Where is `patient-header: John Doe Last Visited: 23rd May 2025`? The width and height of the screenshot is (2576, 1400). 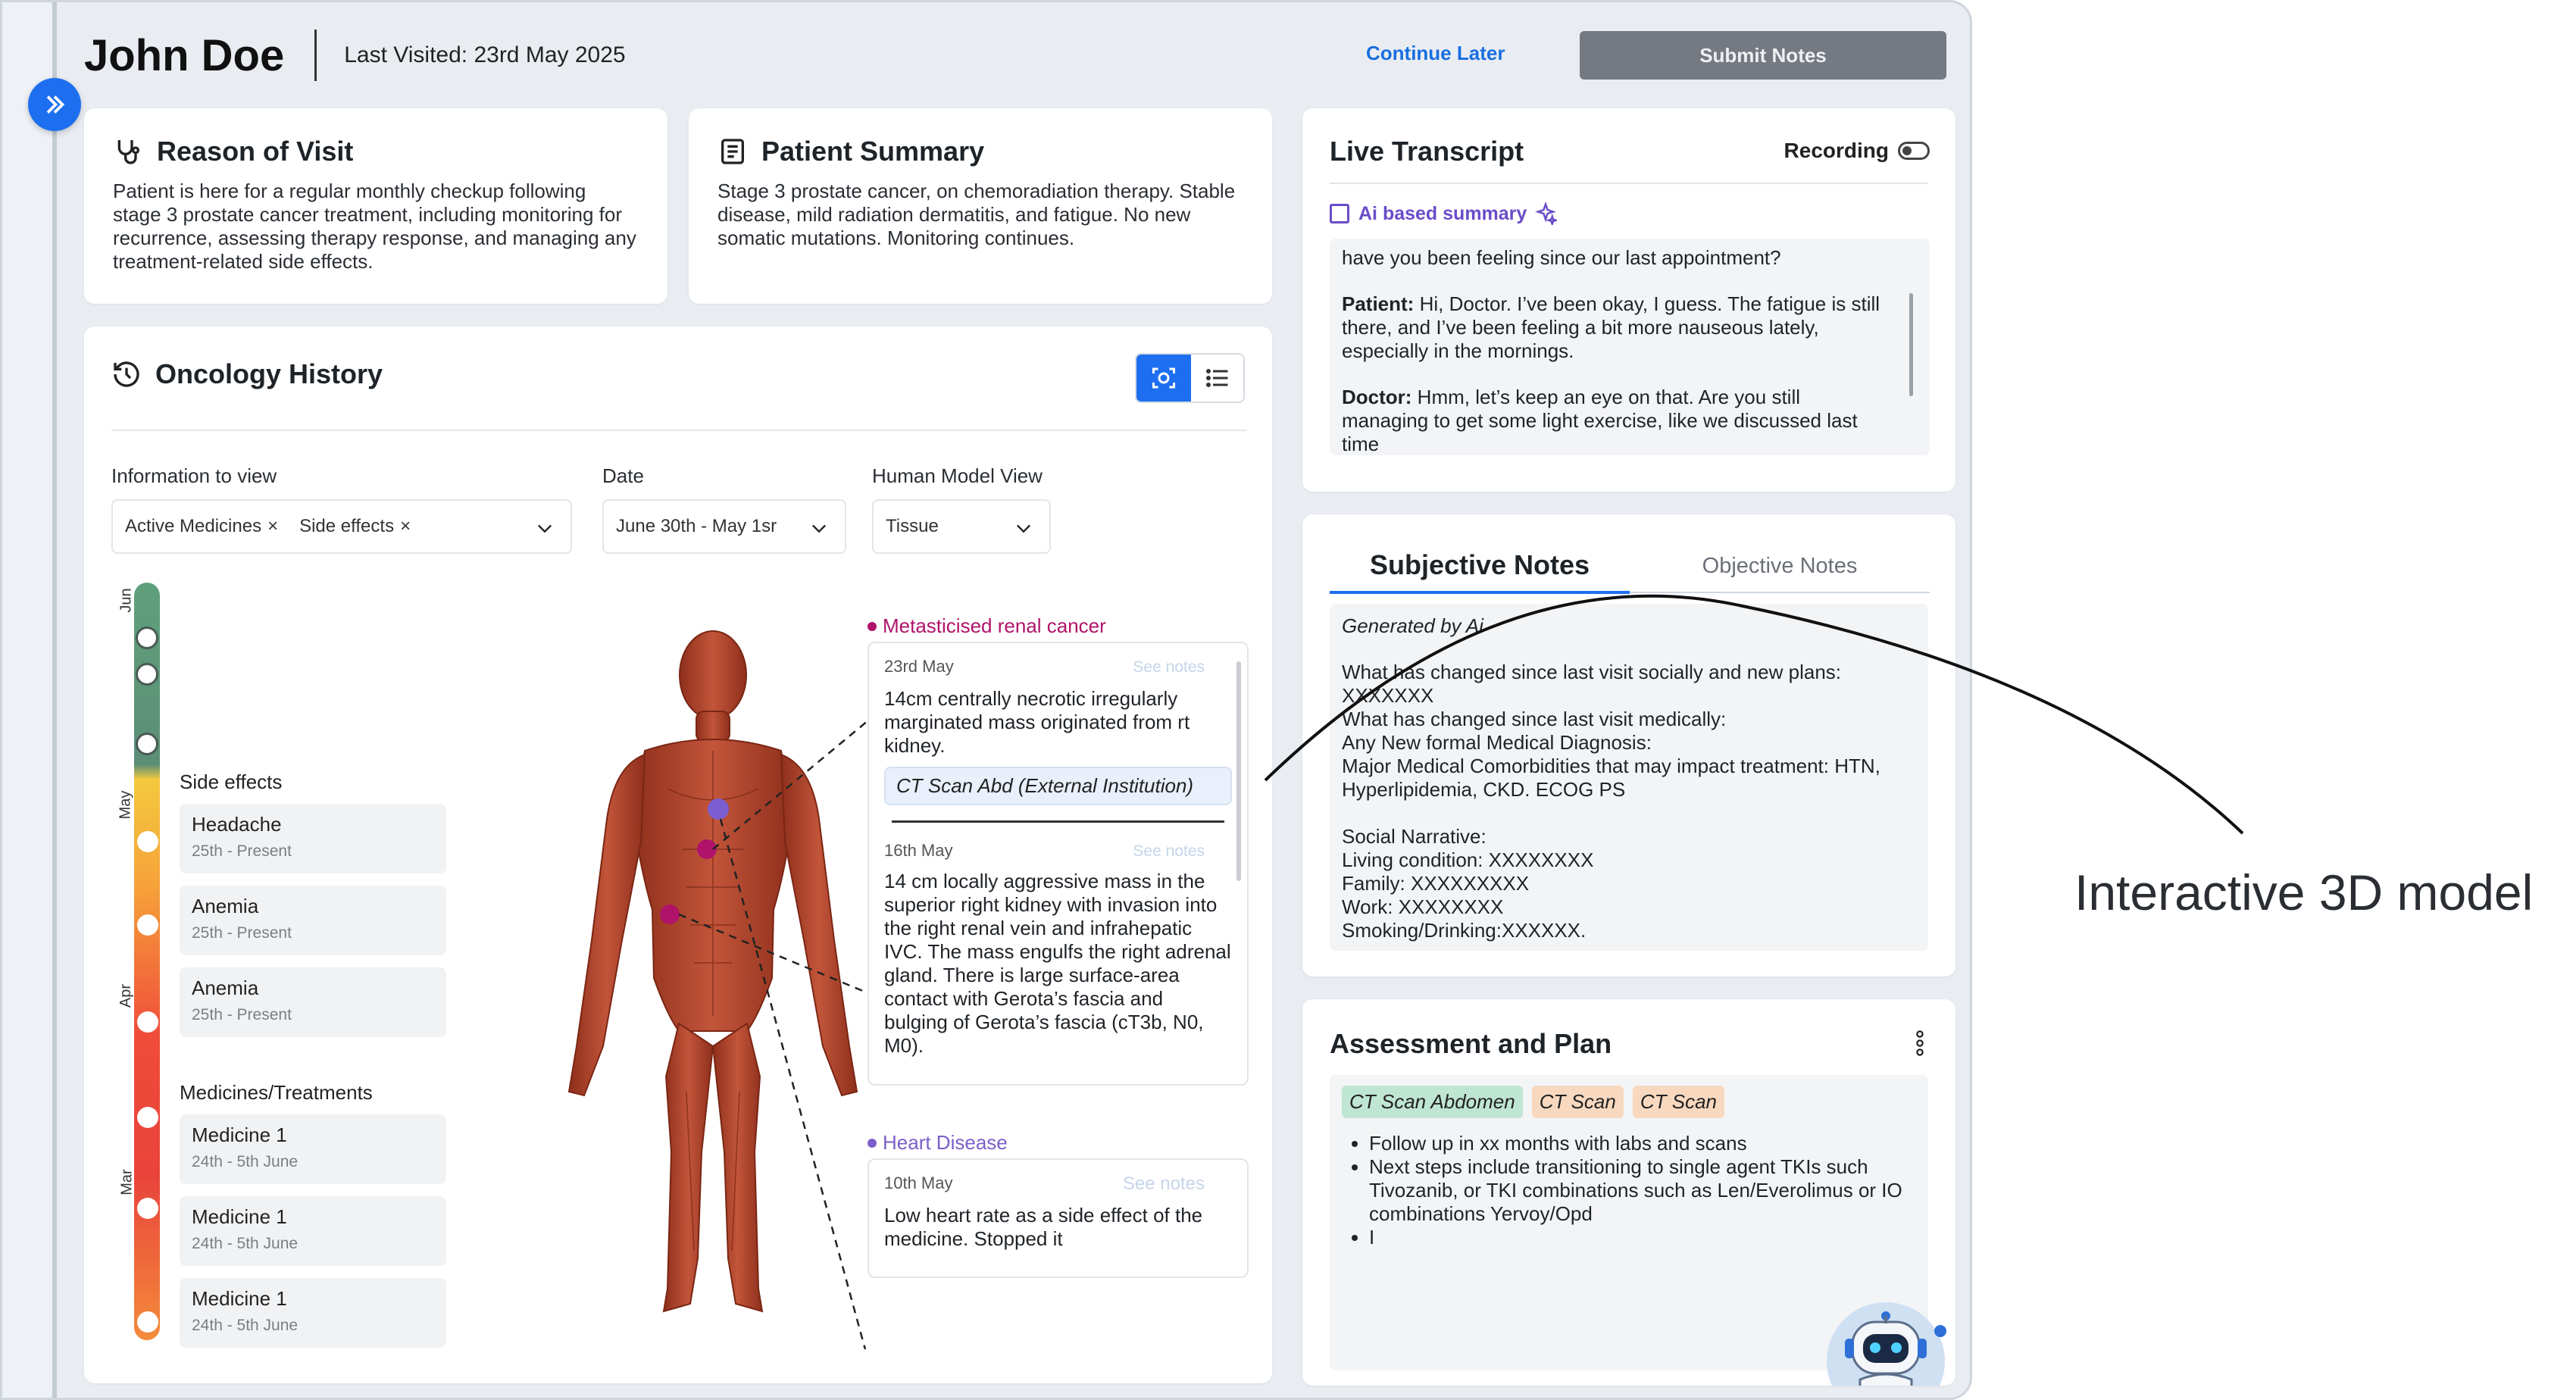 patient-header: John Doe Last Visited: 23rd May 2025 is located at coordinates (355, 55).